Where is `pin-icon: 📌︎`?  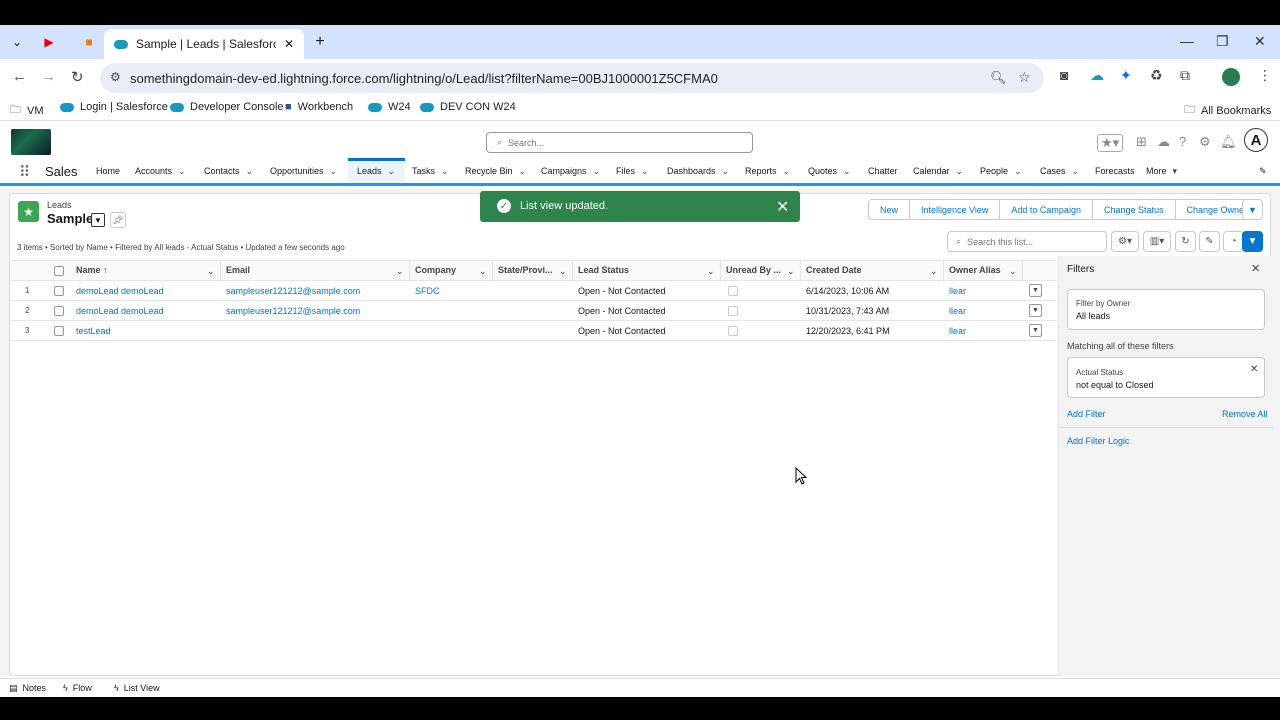
pin-icon: 📌︎ is located at coordinates (118, 220).